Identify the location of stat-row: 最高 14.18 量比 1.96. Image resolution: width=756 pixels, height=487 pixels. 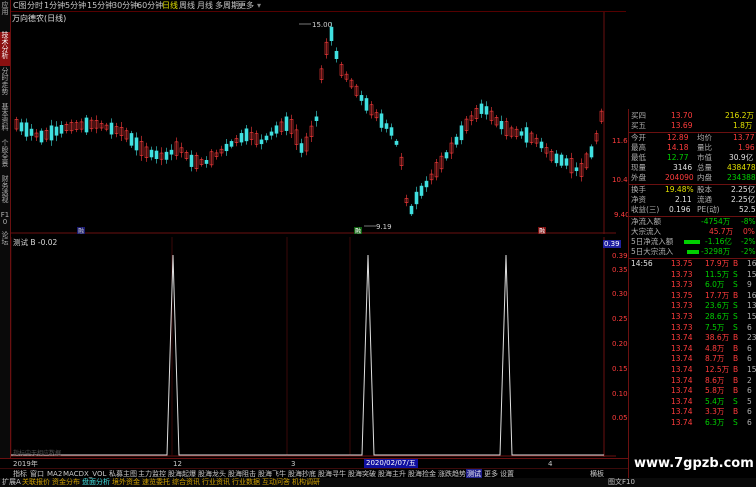
(693, 147).